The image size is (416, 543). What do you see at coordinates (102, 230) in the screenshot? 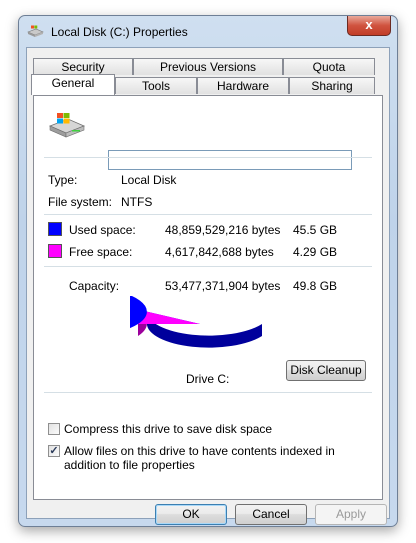
I see `used-space-label: Used space:` at bounding box center [102, 230].